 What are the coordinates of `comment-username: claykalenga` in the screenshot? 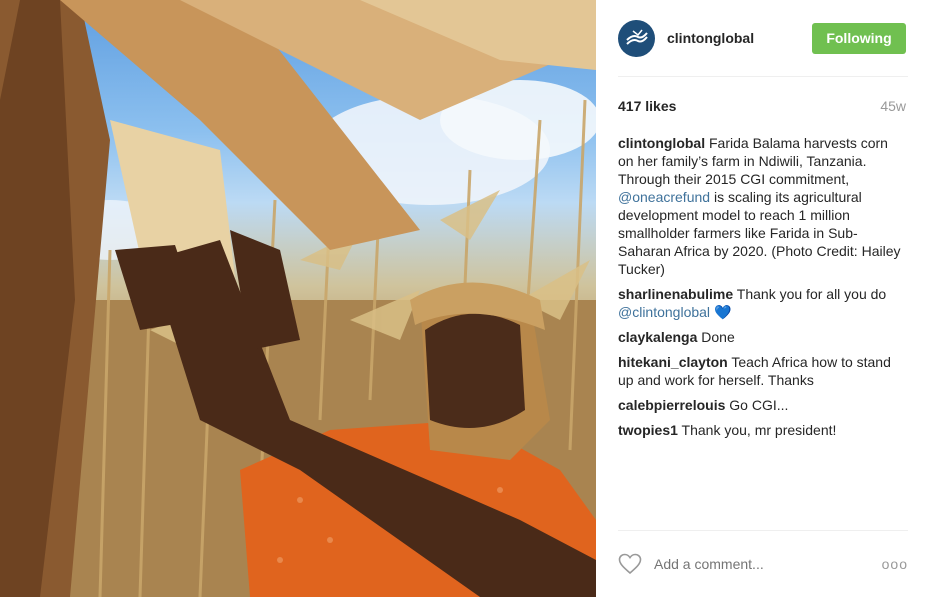 It's located at (657, 337).